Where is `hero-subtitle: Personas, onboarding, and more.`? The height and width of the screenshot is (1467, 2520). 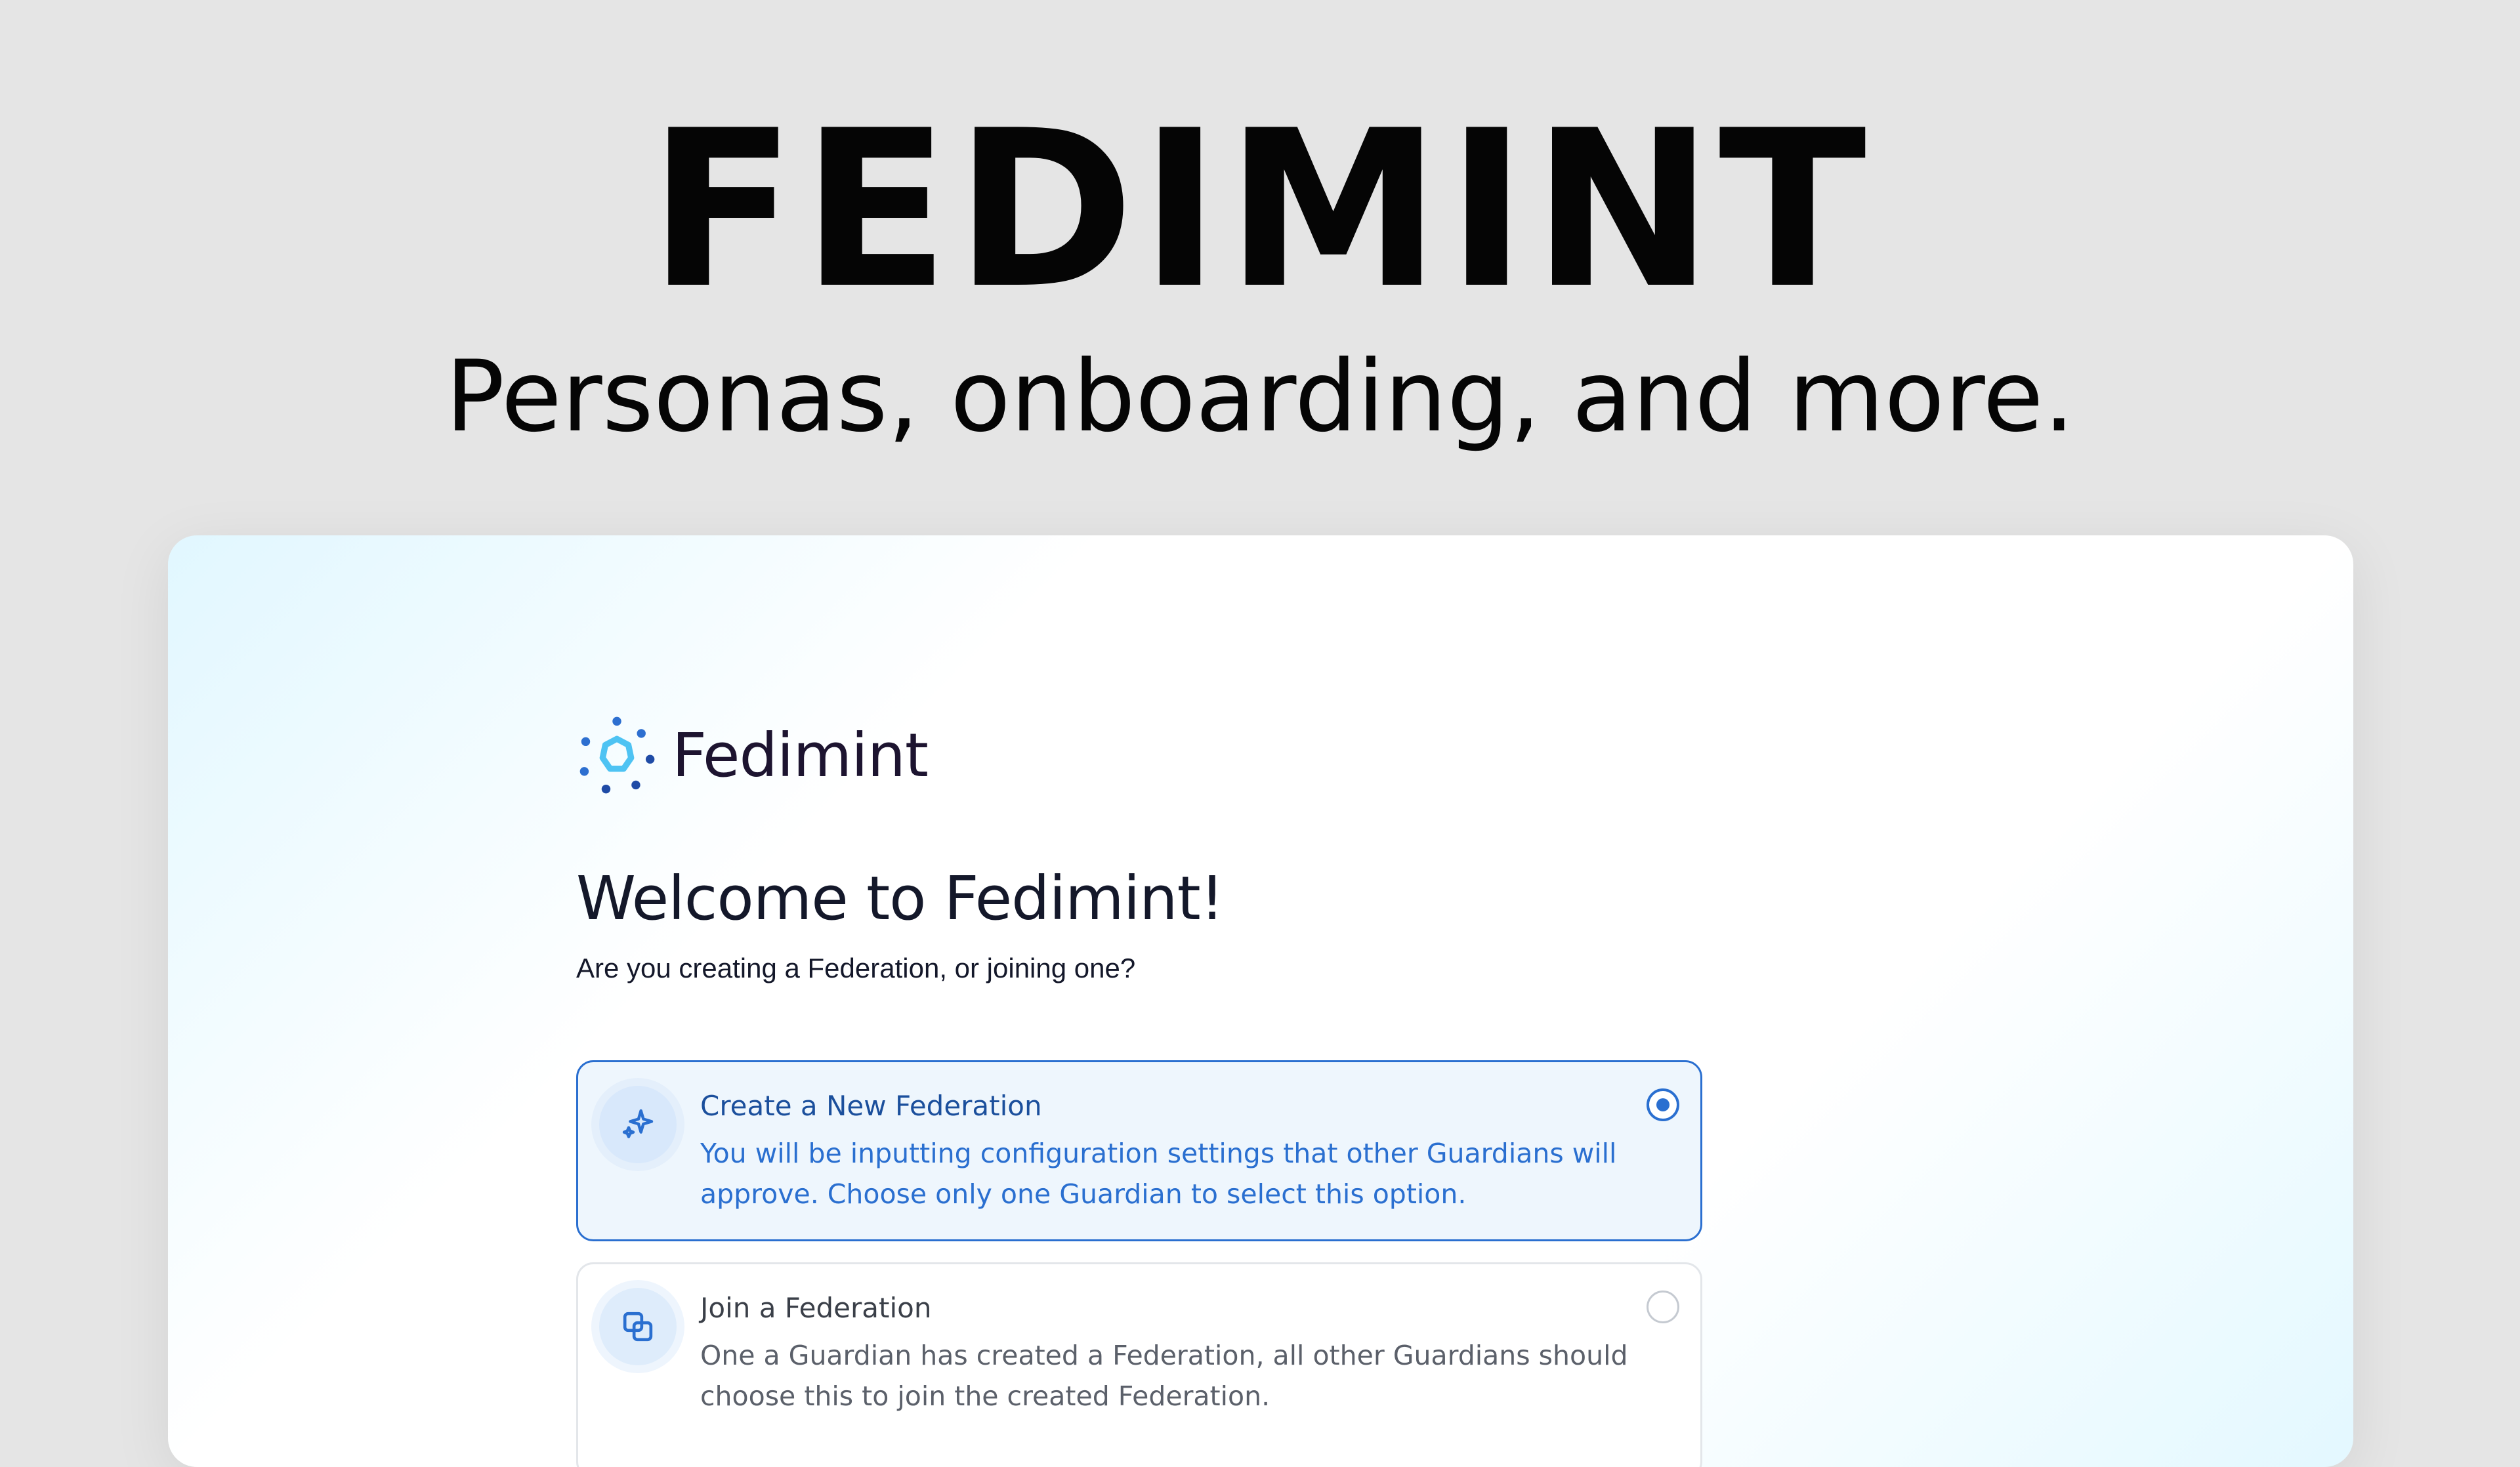 hero-subtitle: Personas, onboarding, and more. is located at coordinates (1260, 397).